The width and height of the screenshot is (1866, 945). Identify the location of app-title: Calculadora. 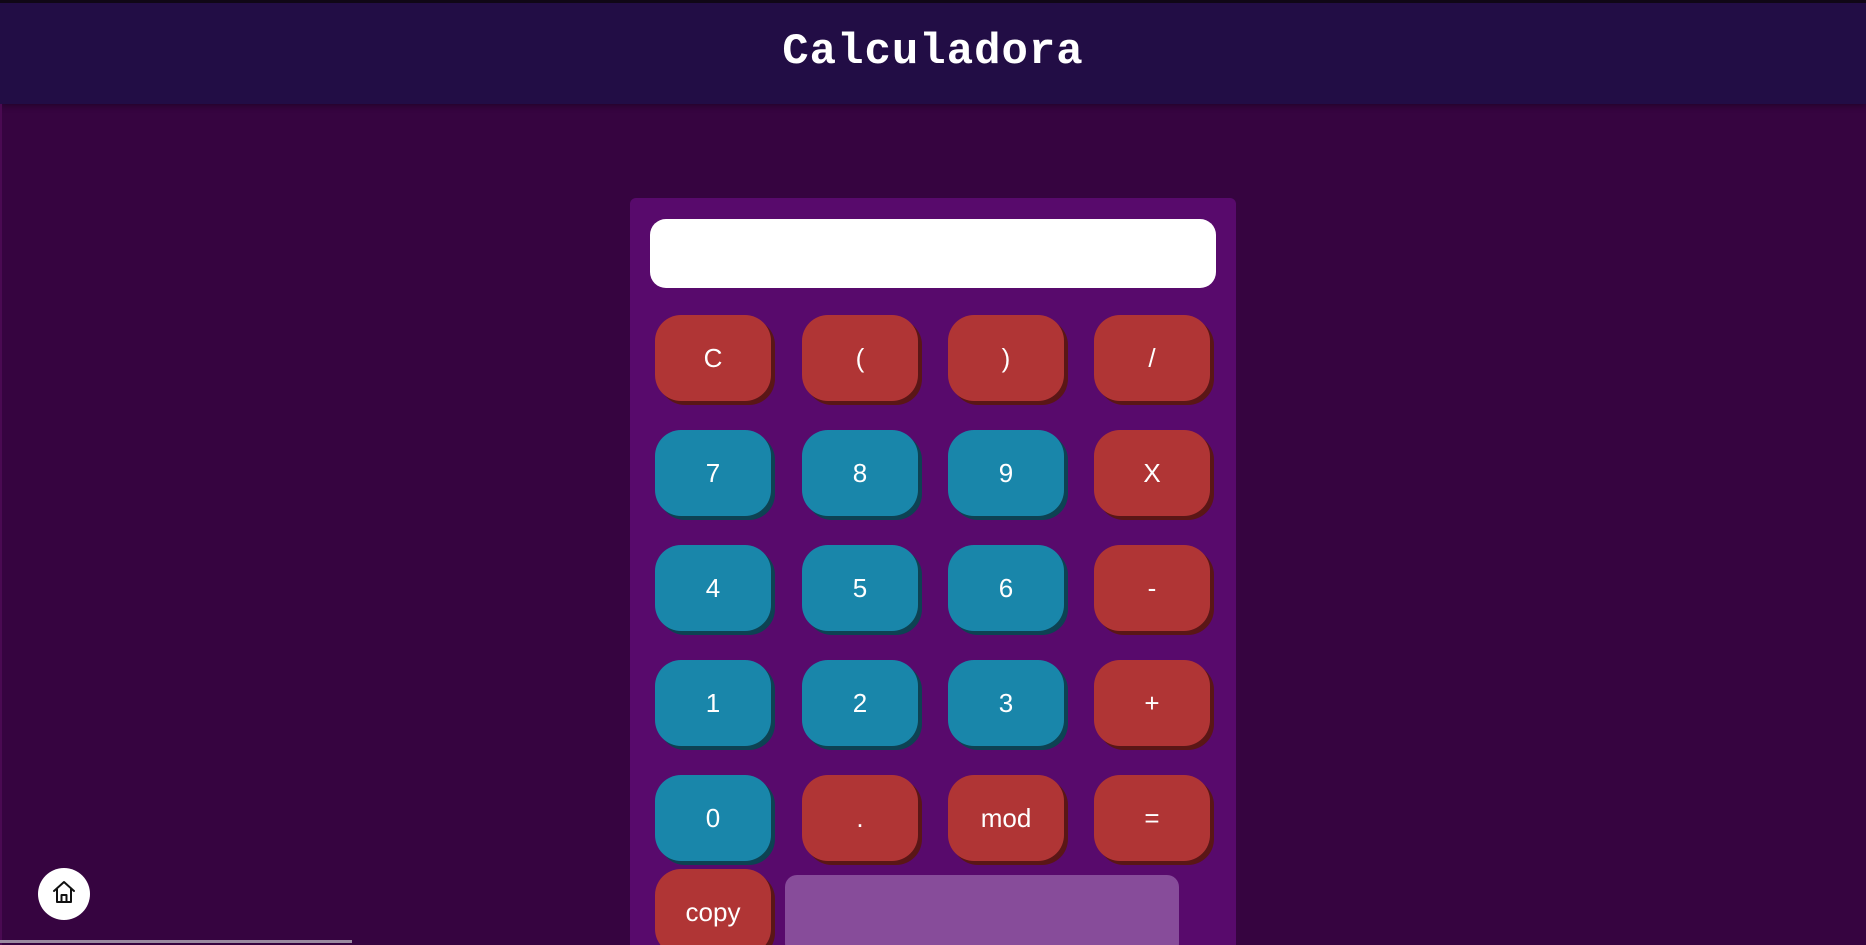
(933, 52).